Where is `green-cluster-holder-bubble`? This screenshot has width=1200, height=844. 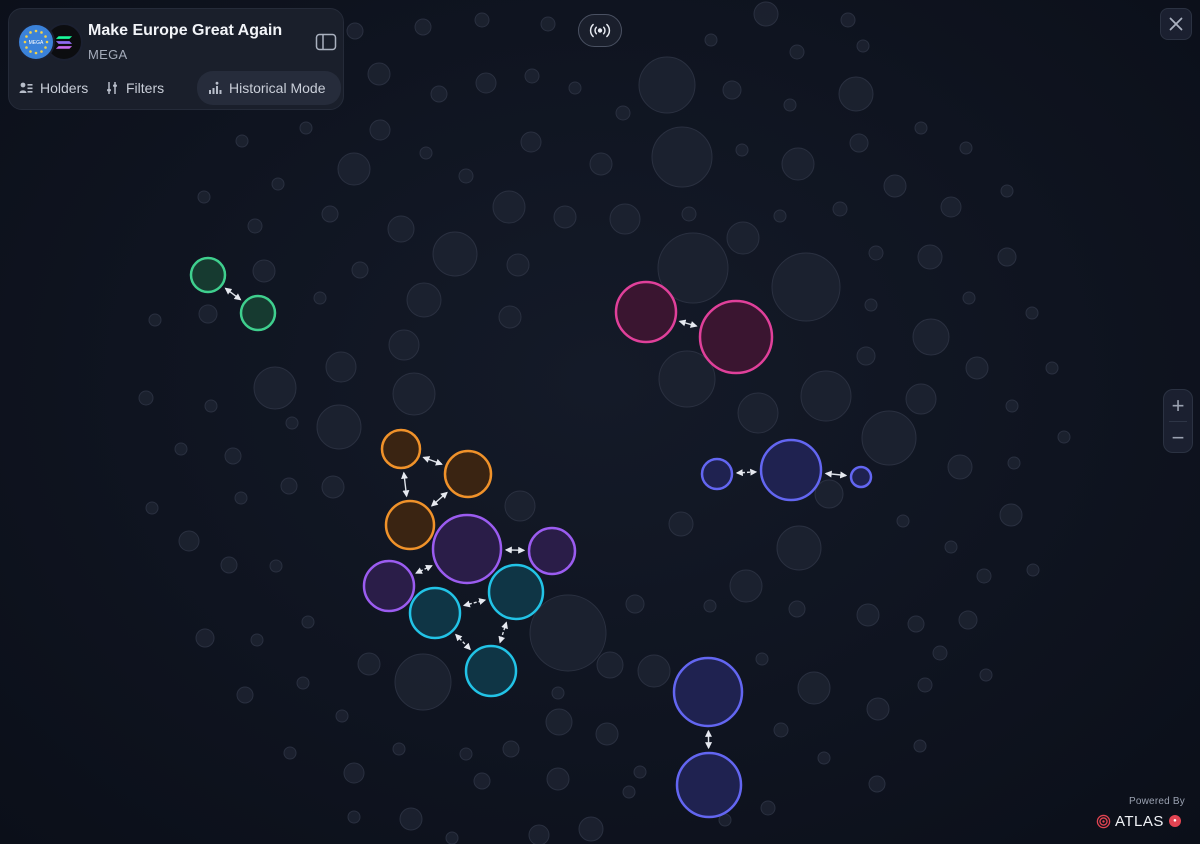 green-cluster-holder-bubble is located at coordinates (208, 275).